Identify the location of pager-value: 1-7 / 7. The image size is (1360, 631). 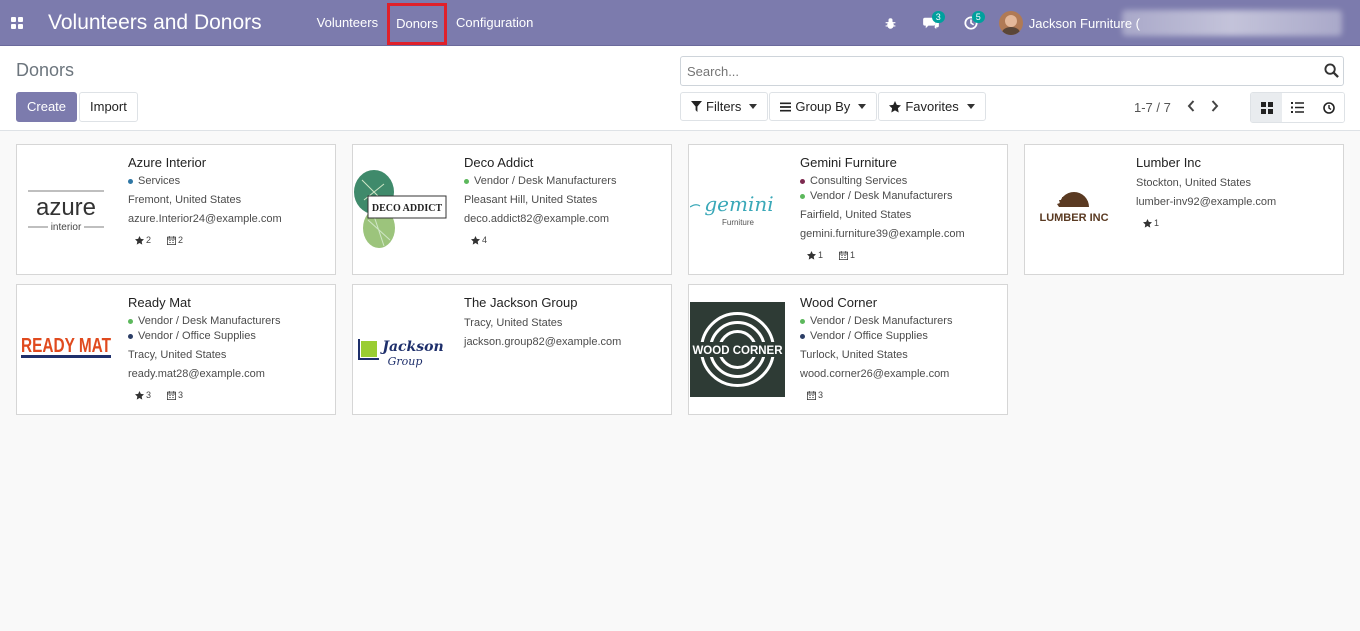
(1152, 107).